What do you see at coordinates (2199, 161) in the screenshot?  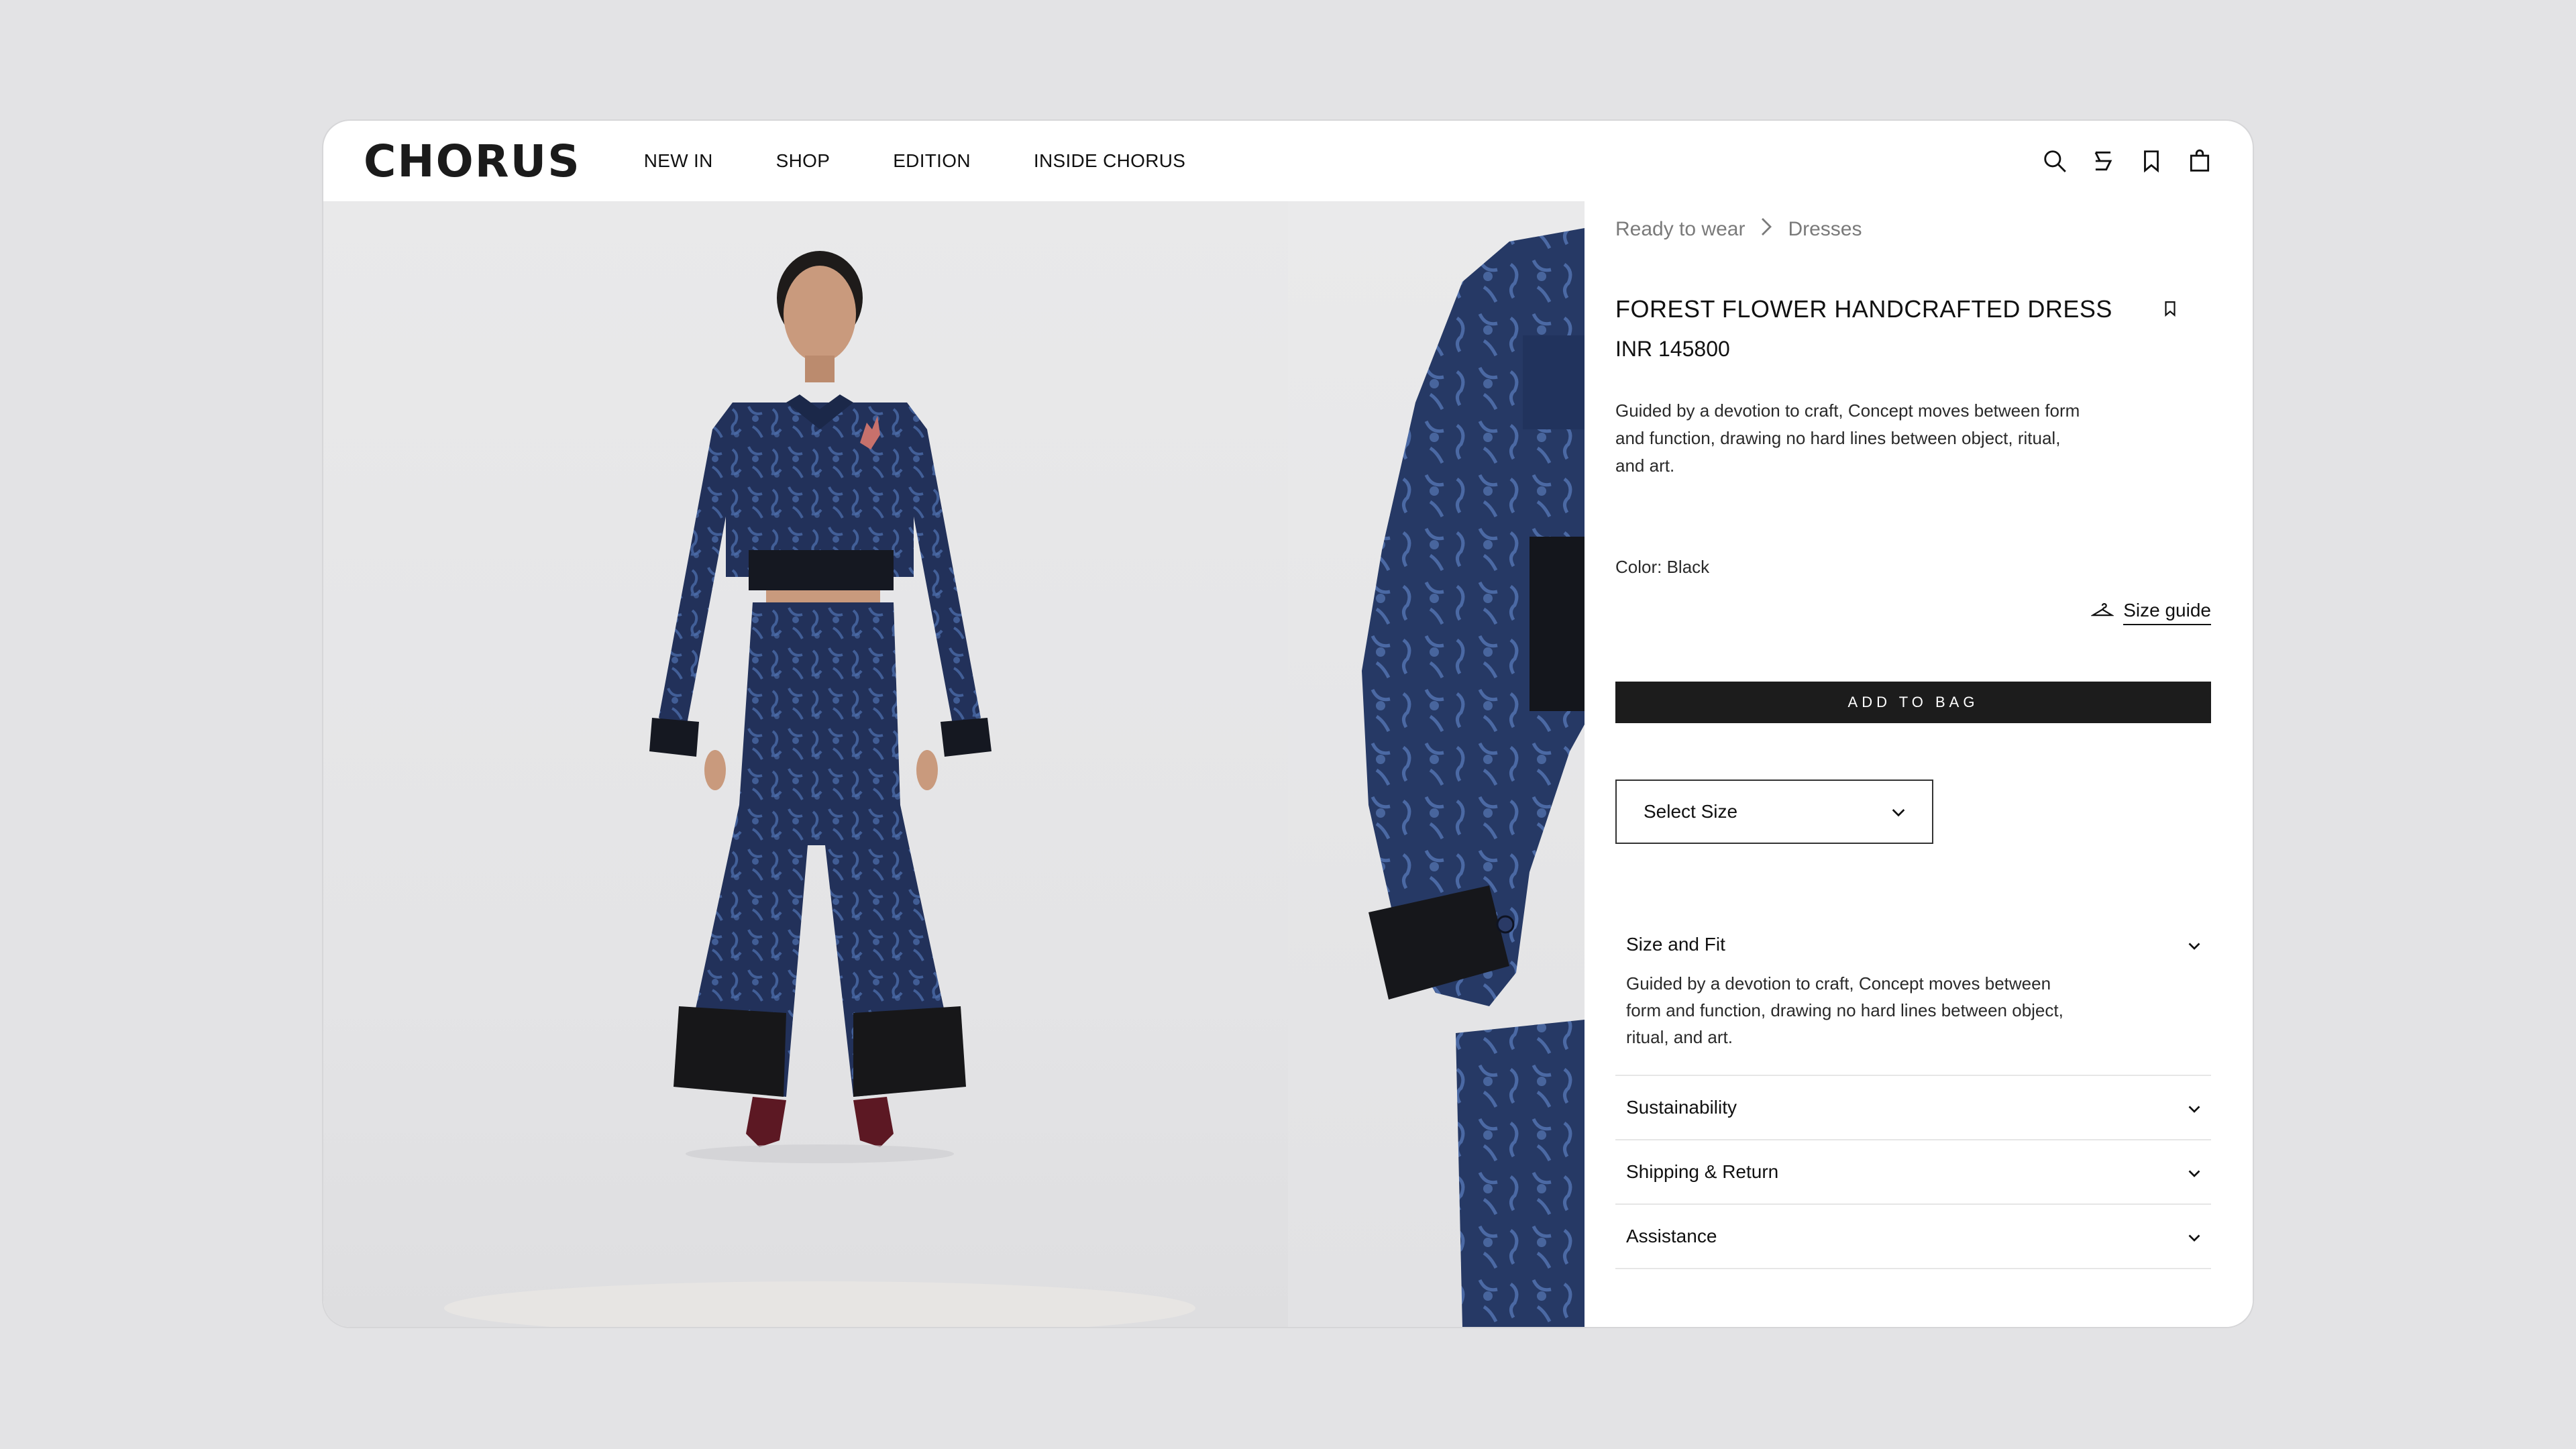 I see `bag-icon` at bounding box center [2199, 161].